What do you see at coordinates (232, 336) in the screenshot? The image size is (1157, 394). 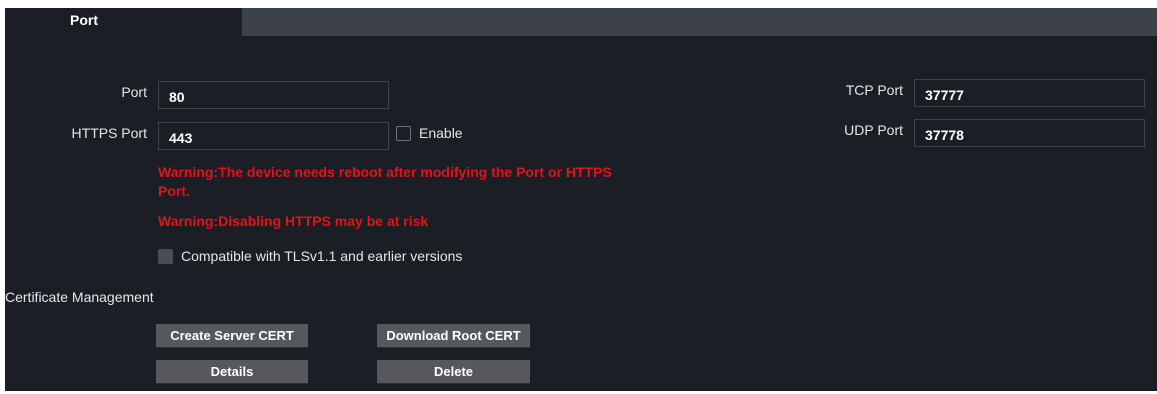 I see `create-server-cert-button: Create Server CERT` at bounding box center [232, 336].